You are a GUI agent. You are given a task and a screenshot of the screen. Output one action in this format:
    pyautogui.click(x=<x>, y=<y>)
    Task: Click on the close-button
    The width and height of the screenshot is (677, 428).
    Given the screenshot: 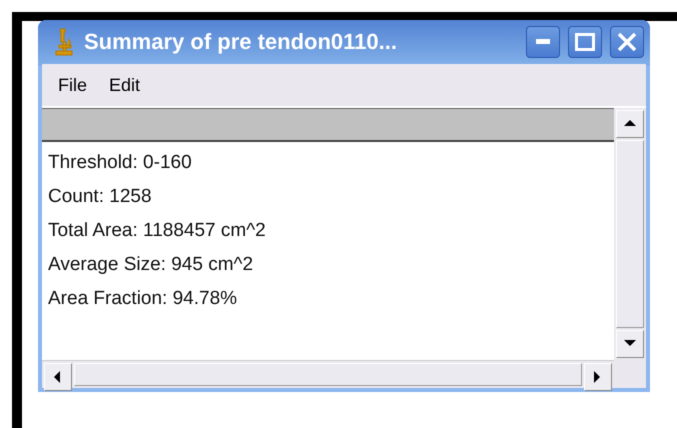 What is the action you would take?
    pyautogui.click(x=627, y=42)
    